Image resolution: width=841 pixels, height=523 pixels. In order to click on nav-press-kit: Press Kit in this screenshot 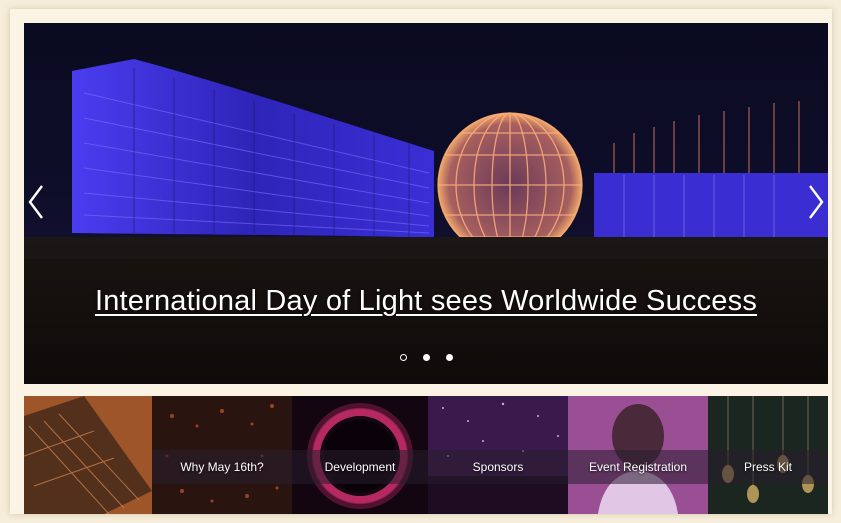, I will do `click(768, 467)`.